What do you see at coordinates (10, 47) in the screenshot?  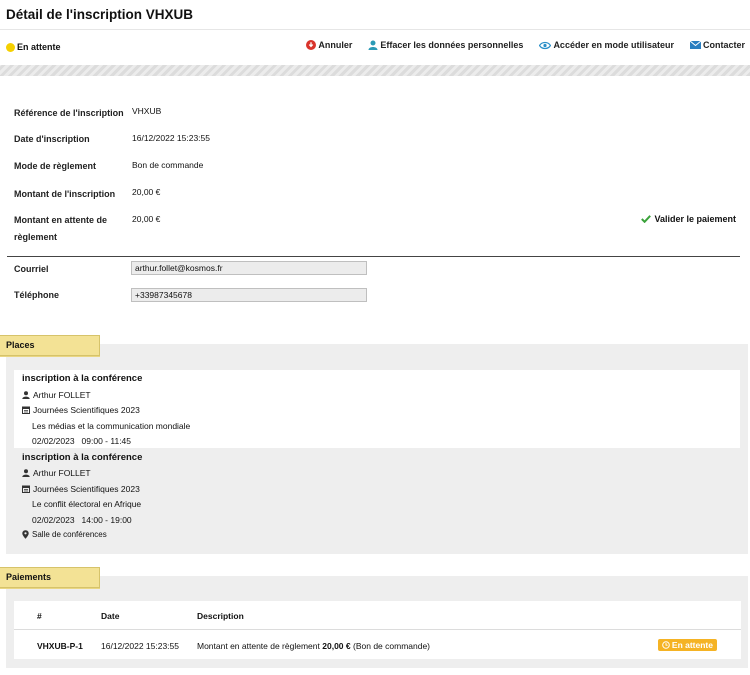 I see `status-dot-icon` at bounding box center [10, 47].